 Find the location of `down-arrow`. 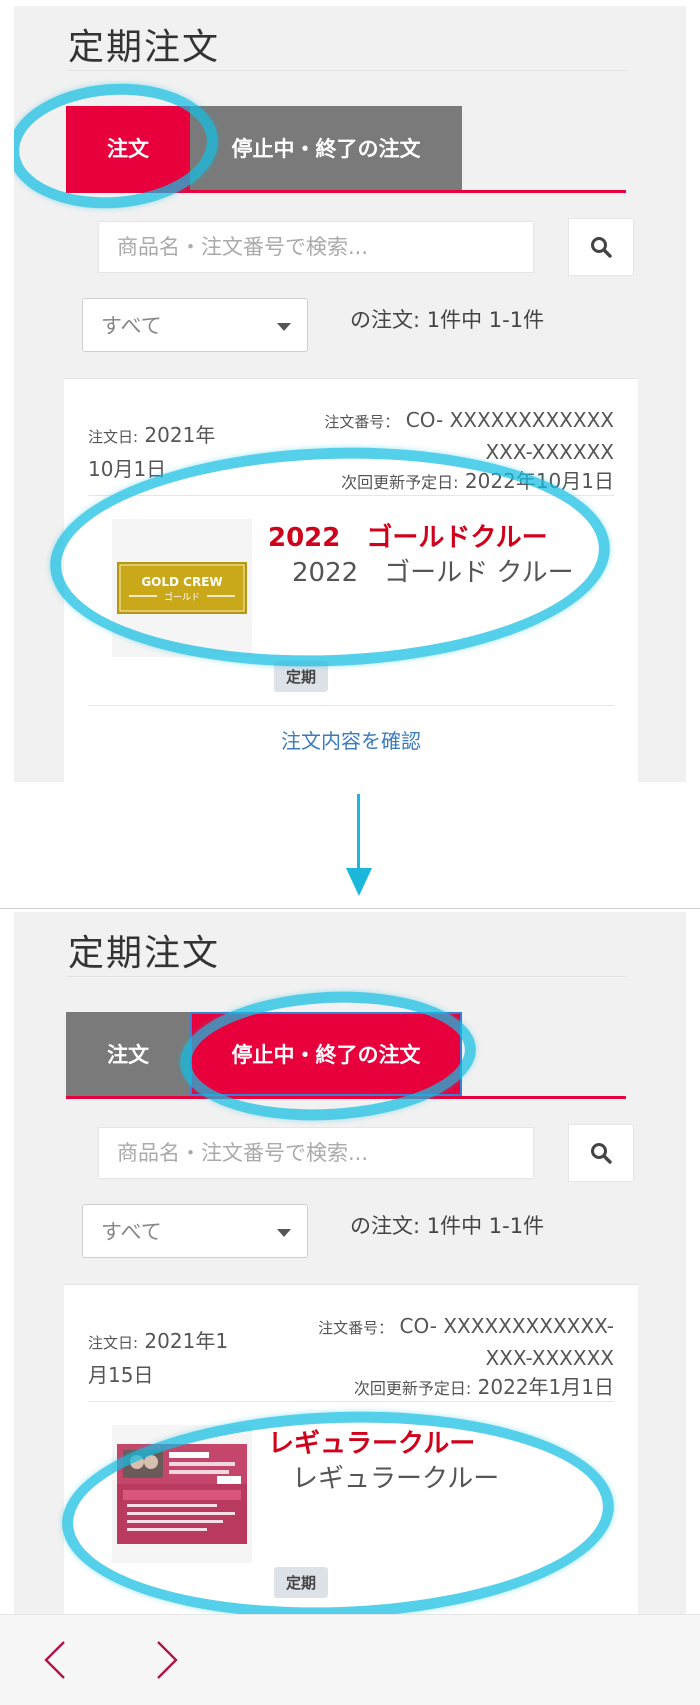

down-arrow is located at coordinates (358, 832).